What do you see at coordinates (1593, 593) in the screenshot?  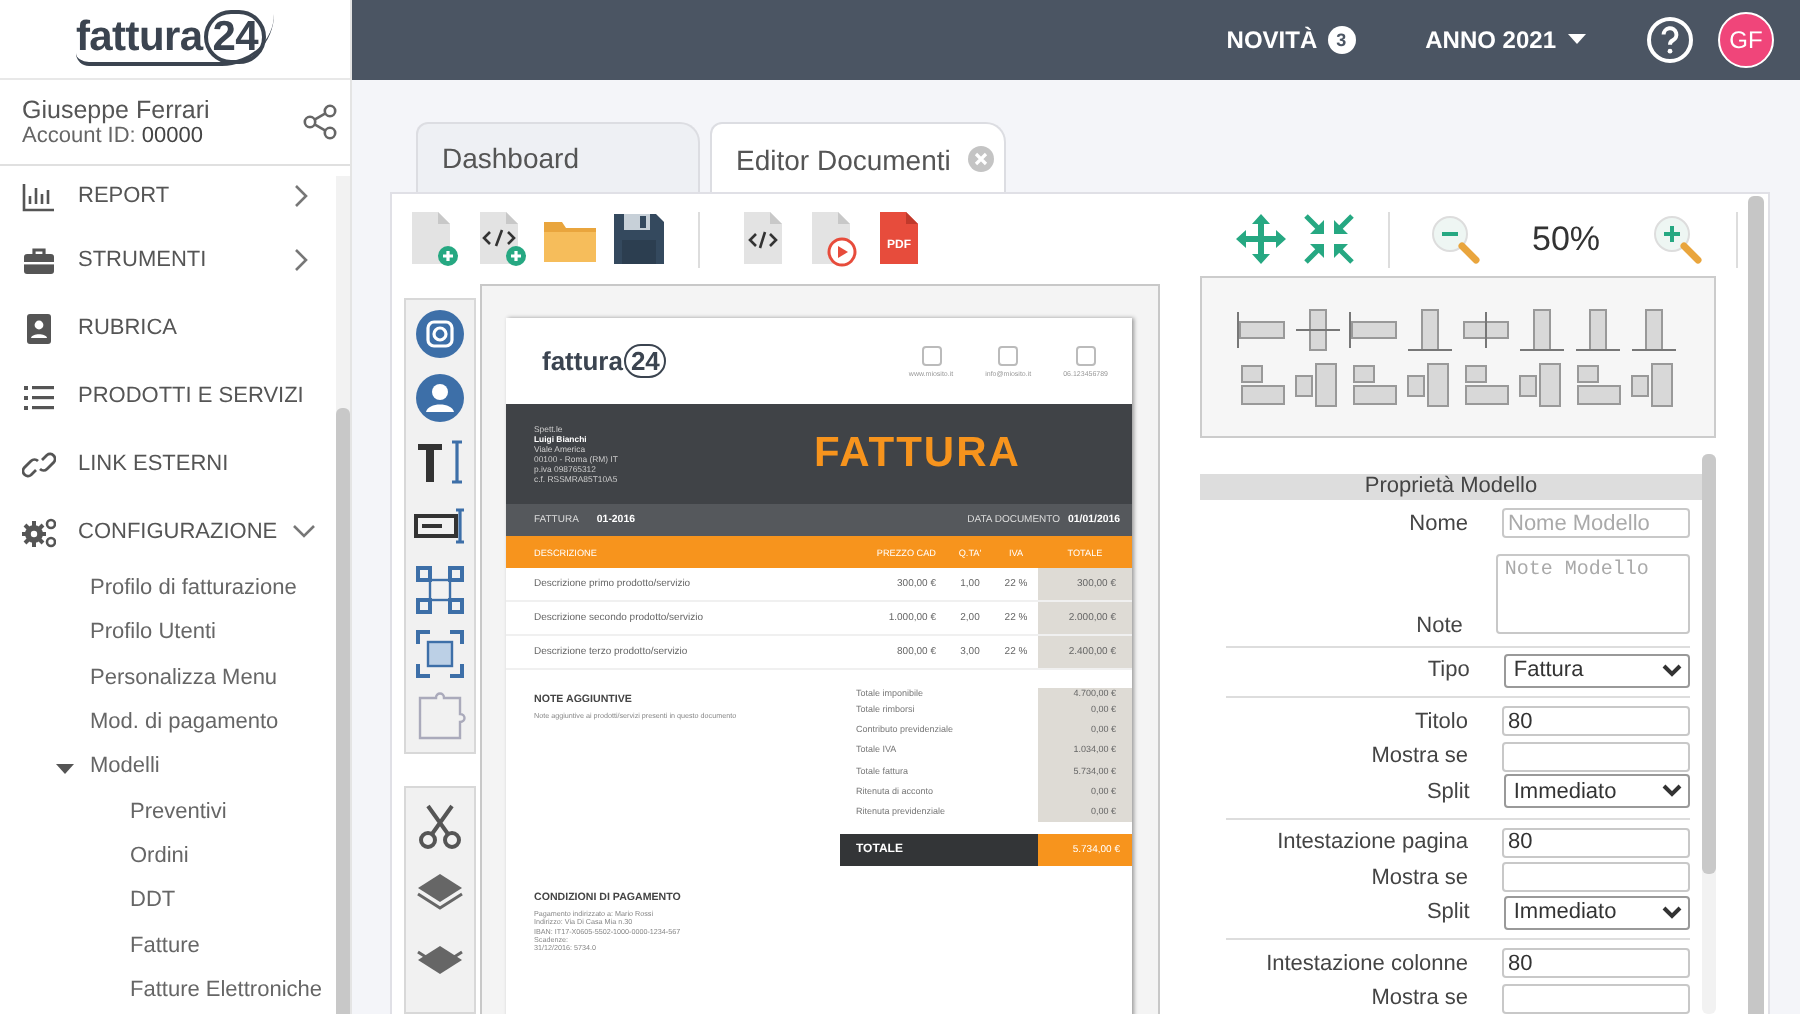 I see `notes-field: Note Modello` at bounding box center [1593, 593].